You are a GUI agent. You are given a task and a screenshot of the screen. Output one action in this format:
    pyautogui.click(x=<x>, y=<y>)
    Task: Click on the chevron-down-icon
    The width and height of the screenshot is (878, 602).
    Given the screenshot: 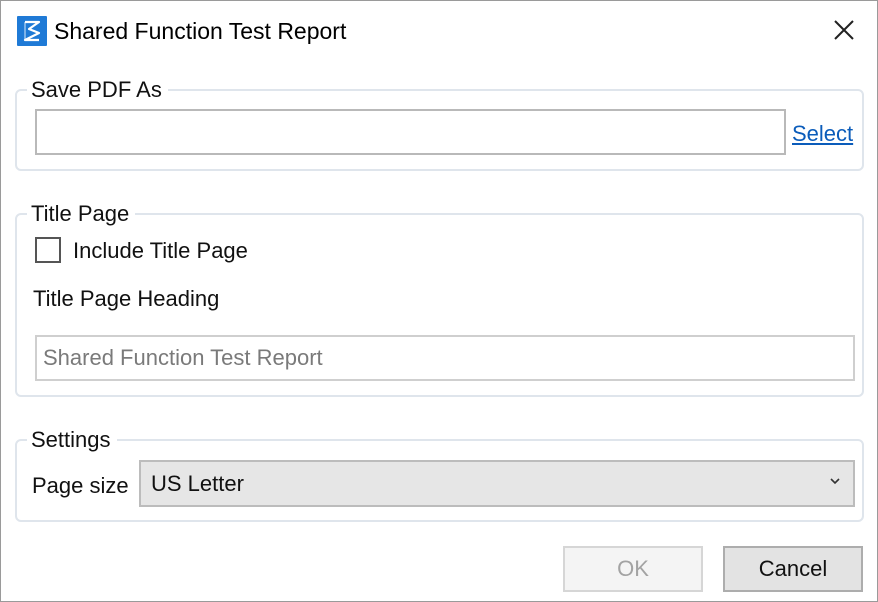 What is the action you would take?
    pyautogui.click(x=835, y=481)
    